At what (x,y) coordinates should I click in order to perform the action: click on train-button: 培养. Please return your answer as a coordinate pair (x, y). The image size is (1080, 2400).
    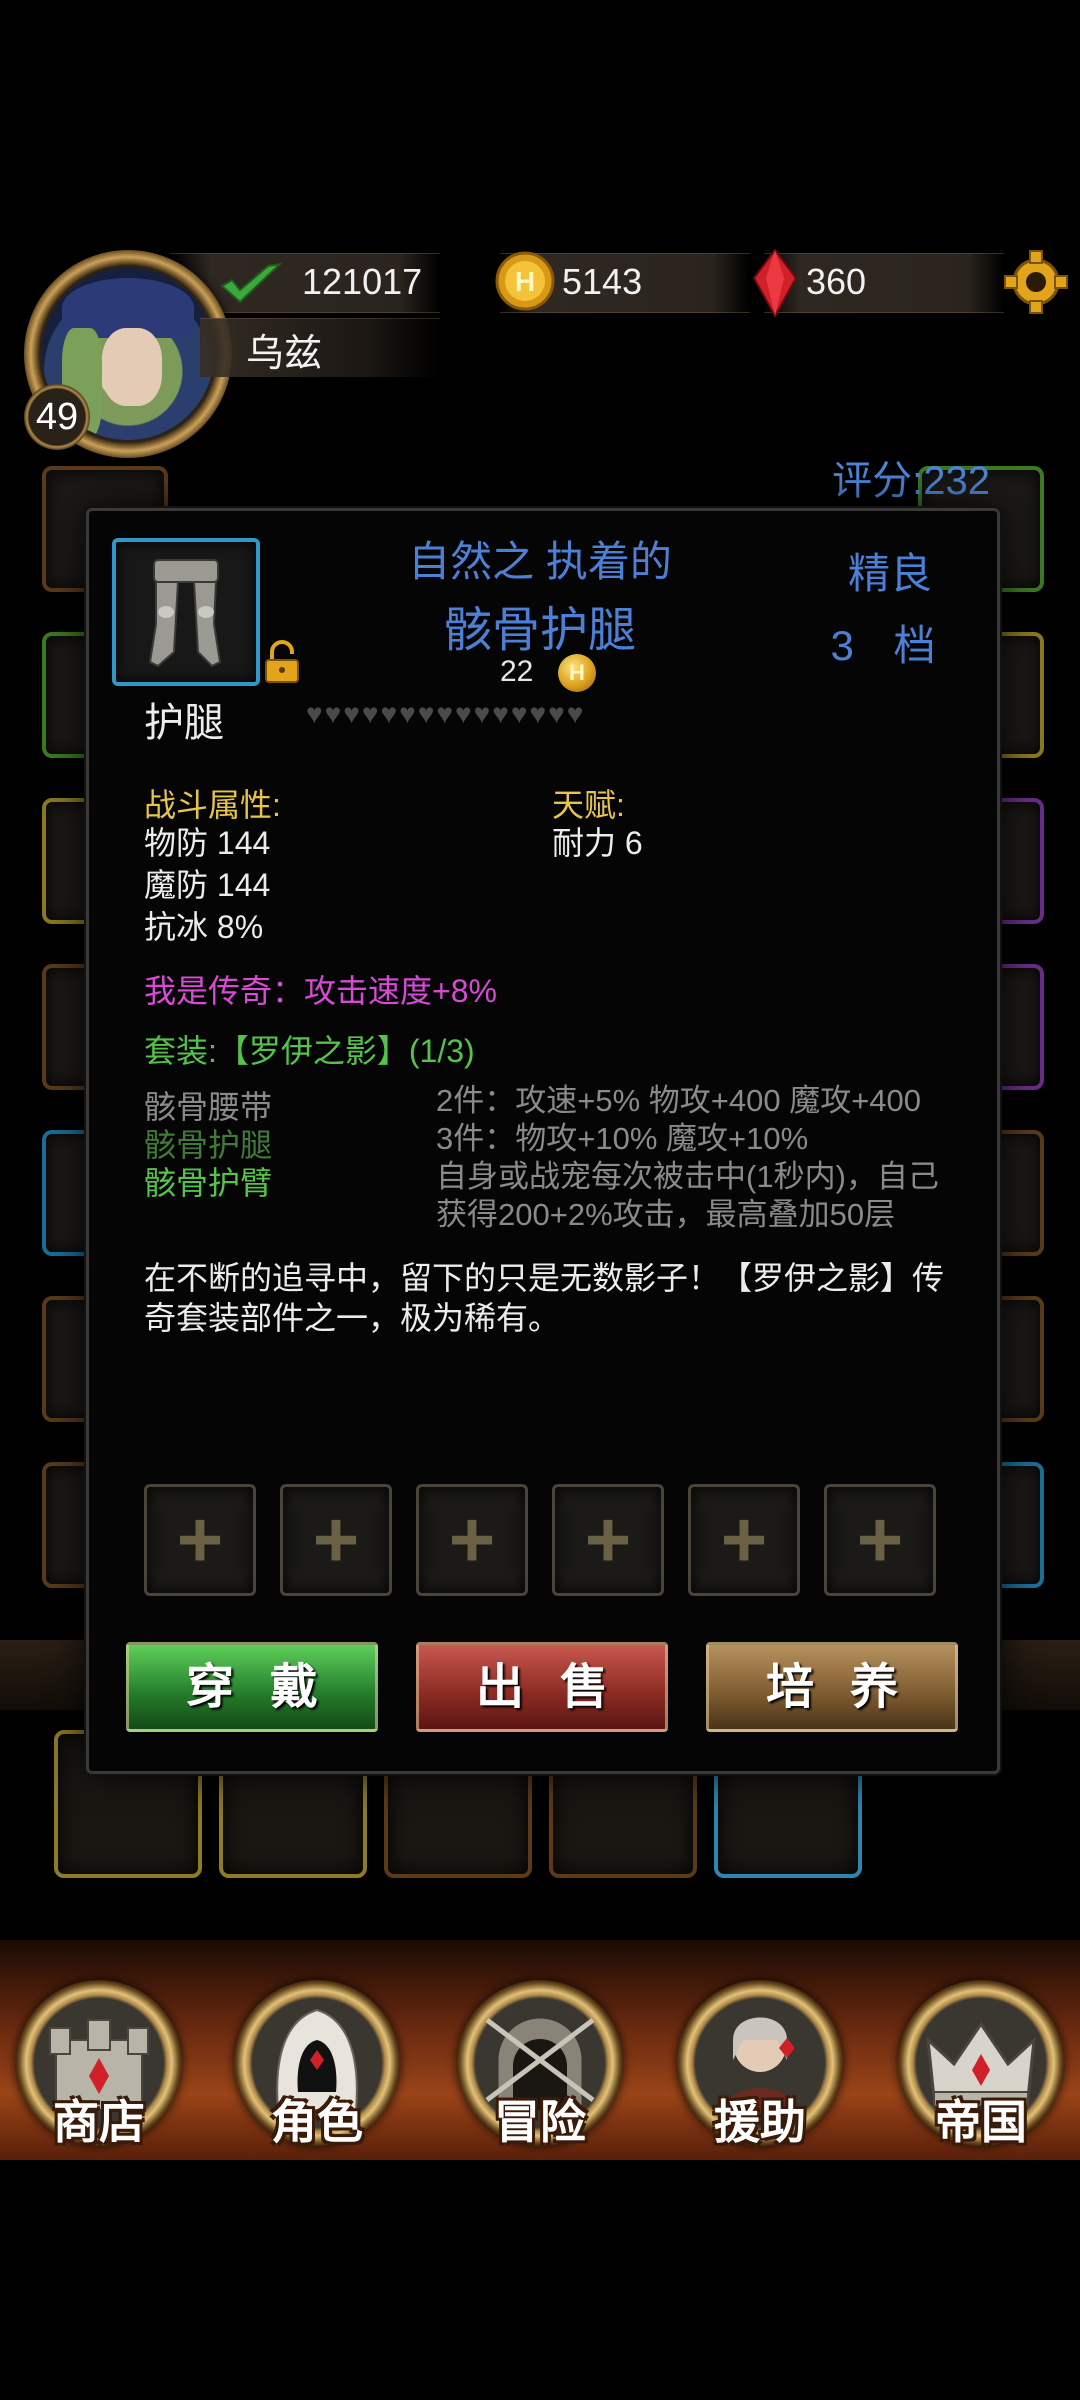
    Looking at the image, I should click on (832, 1687).